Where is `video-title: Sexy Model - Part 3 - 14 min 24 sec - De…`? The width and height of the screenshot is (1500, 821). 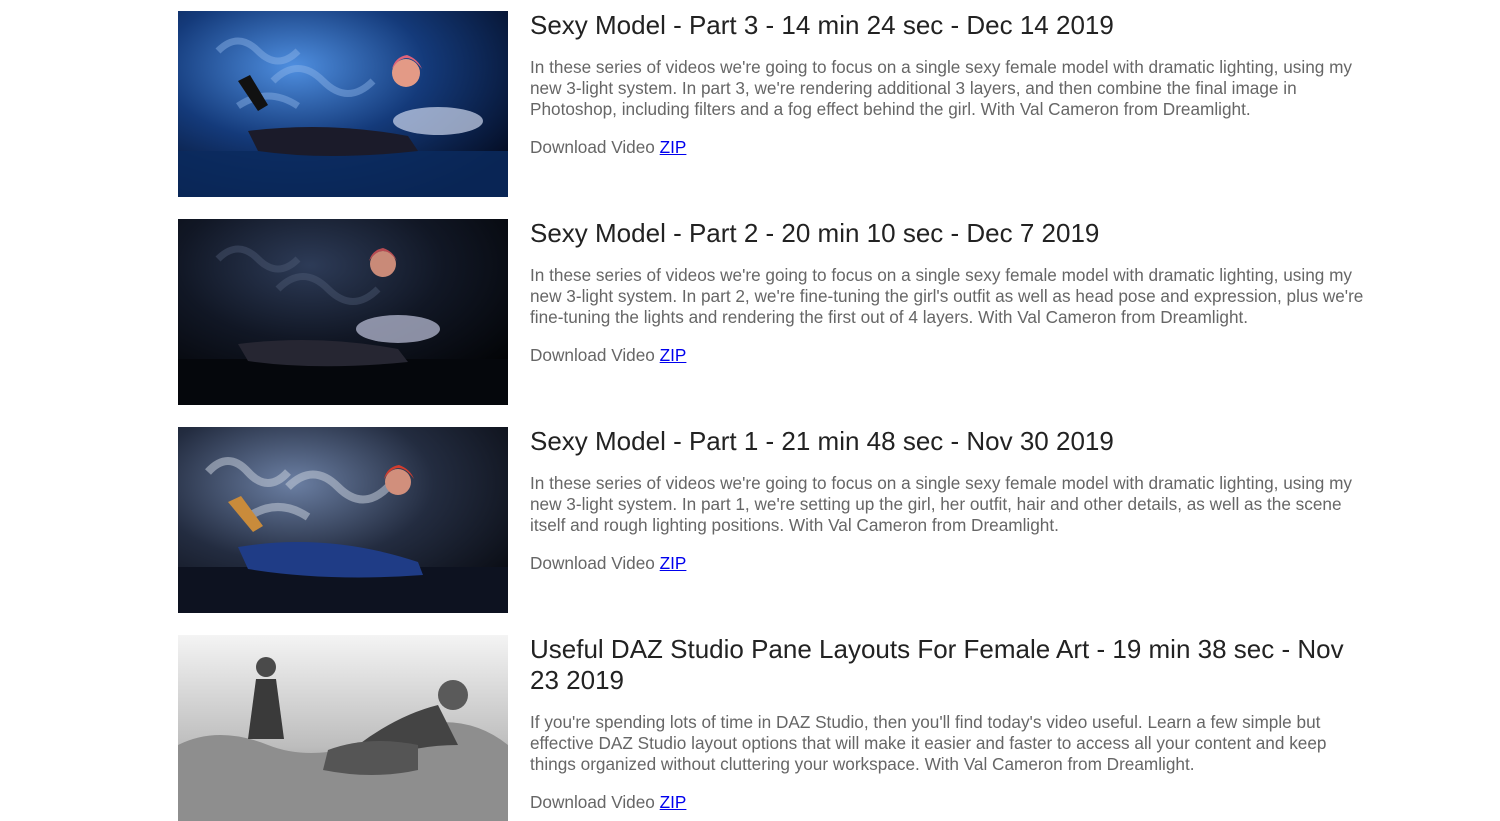
video-title: Sexy Model - Part 3 - 14 min 24 sec - De… is located at coordinates (822, 25).